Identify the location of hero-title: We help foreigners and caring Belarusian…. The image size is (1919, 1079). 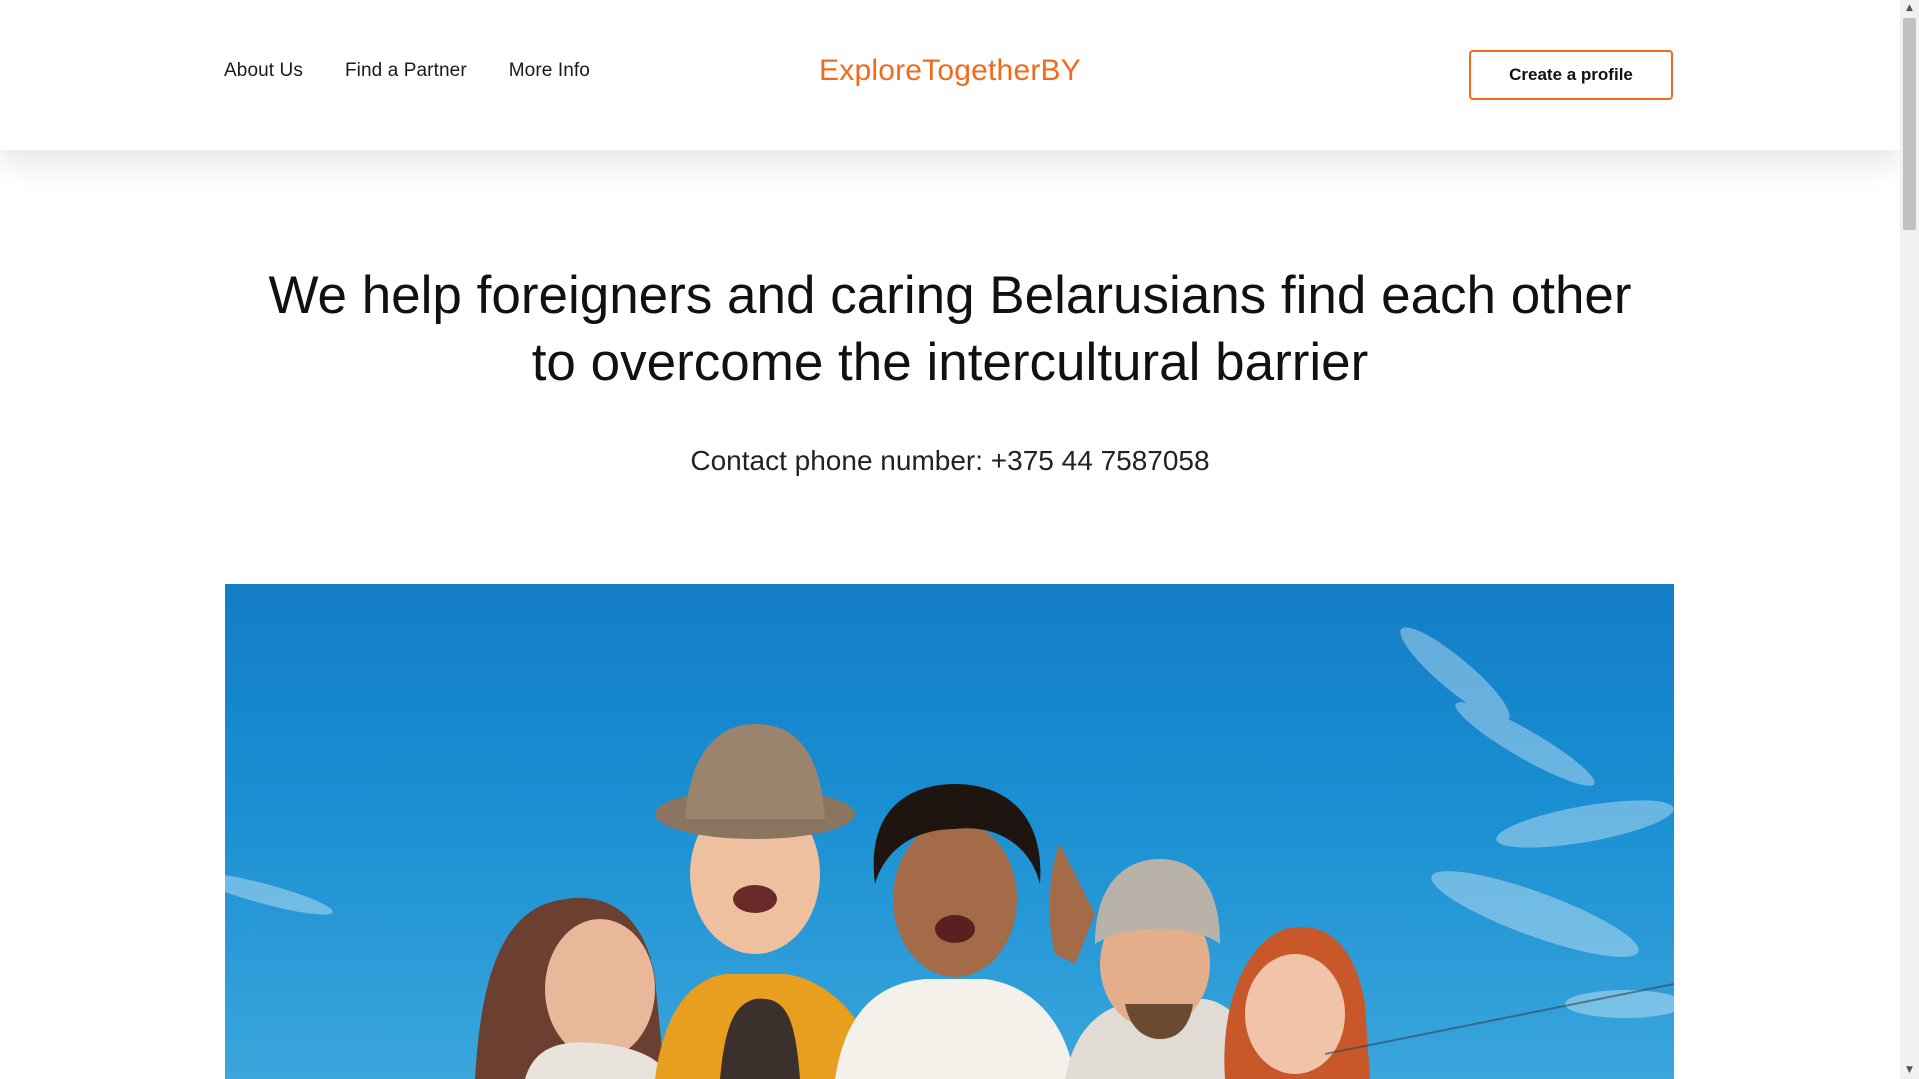
(950, 329).